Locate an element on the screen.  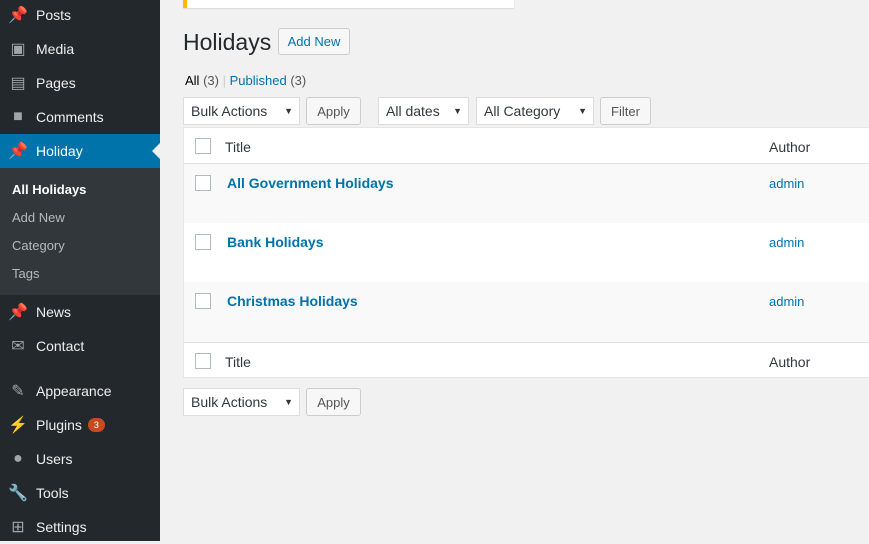
table-row: Christmas Holidays admin is located at coordinates (526, 312).